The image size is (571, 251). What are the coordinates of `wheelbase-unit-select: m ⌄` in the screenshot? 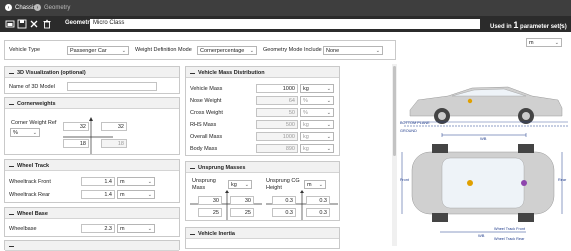 It's located at (136, 228).